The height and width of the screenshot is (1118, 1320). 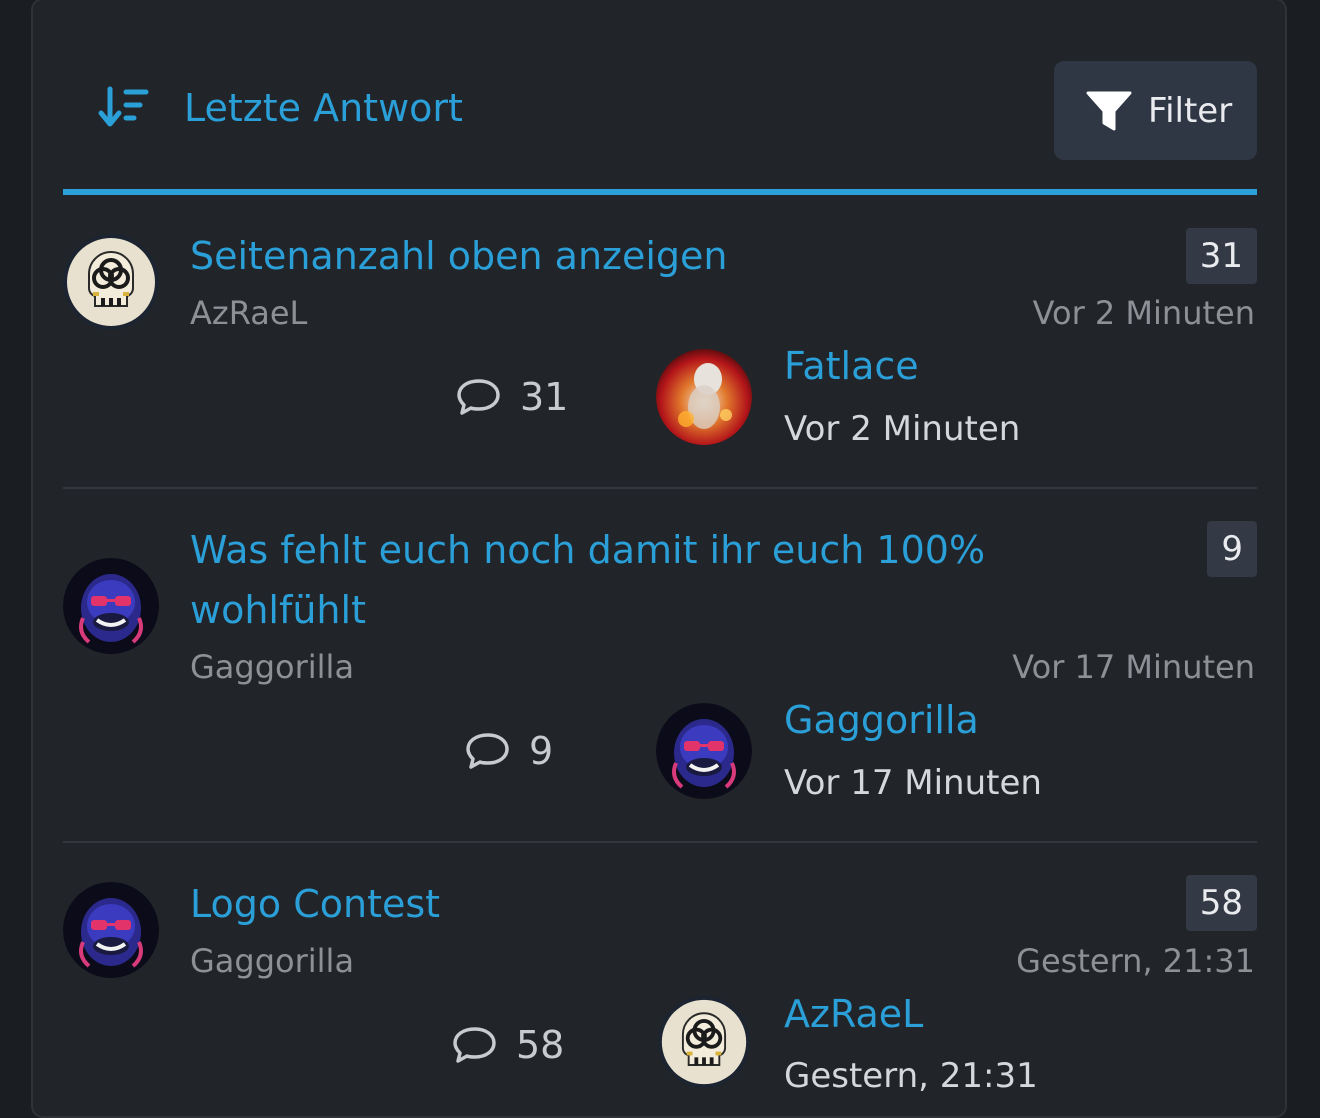 What do you see at coordinates (1143, 313) in the screenshot?
I see `thread-time: Vor 2 Minuten` at bounding box center [1143, 313].